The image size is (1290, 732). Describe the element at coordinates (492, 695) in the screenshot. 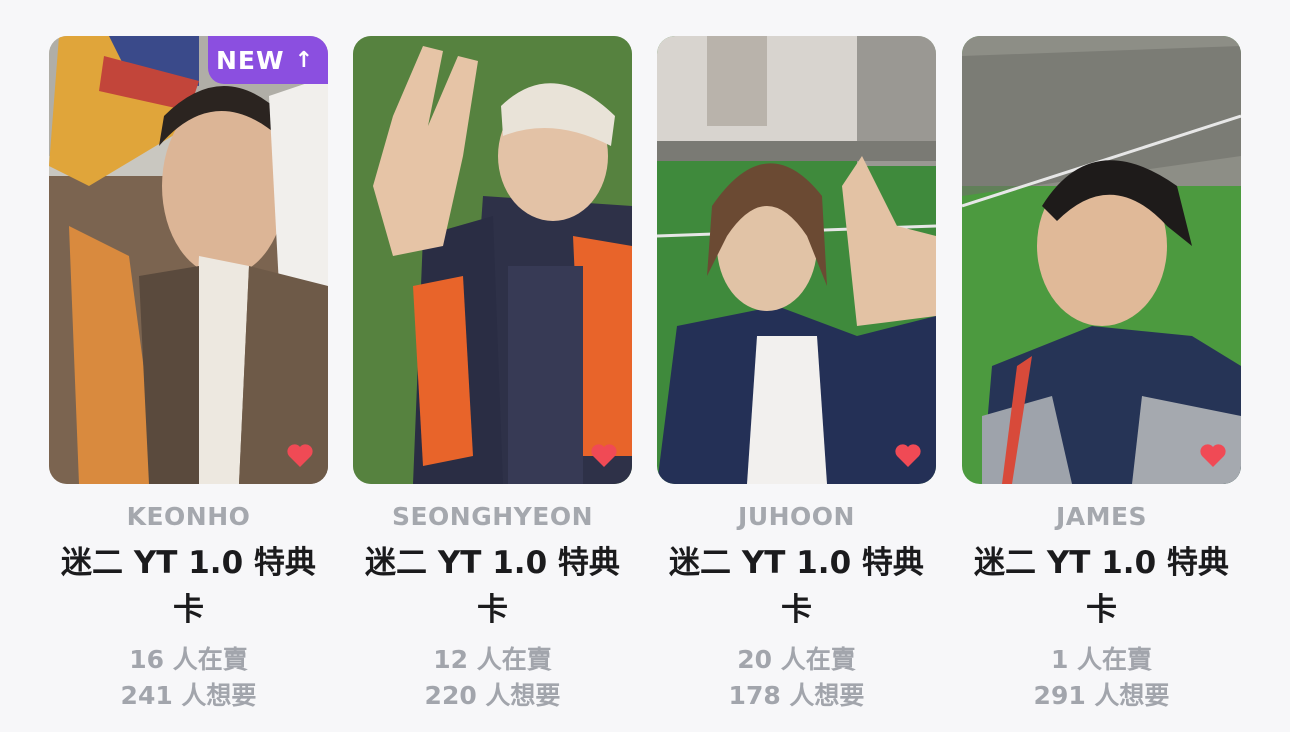

I see `wanting-count: 220 人想要` at that location.